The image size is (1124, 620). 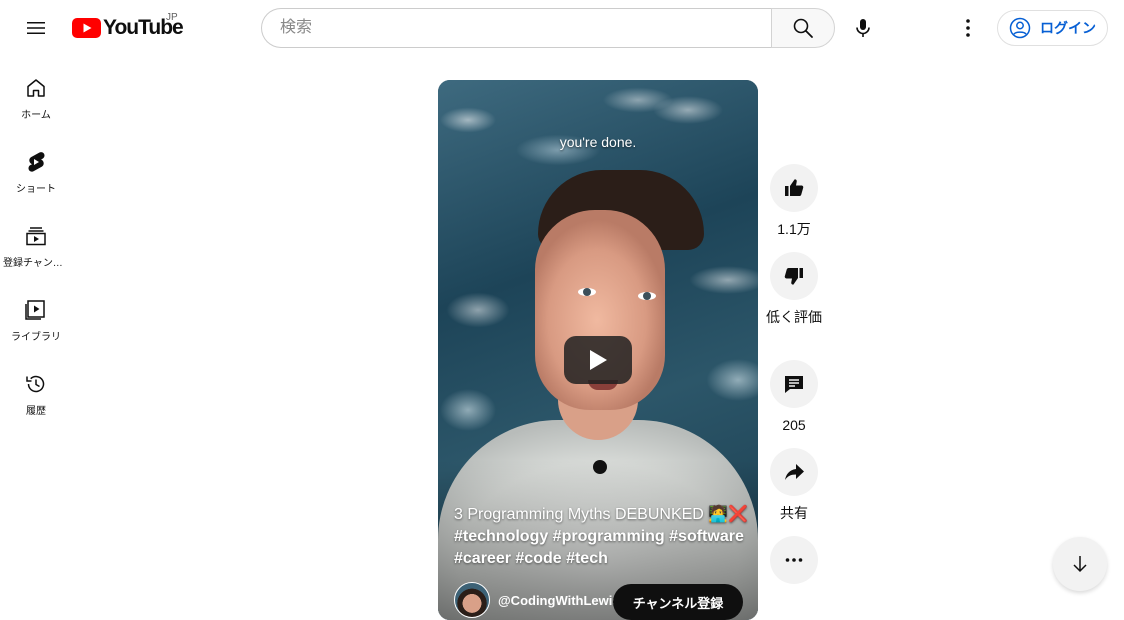 I want to click on hamburger-menu-icon, so click(x=36, y=28).